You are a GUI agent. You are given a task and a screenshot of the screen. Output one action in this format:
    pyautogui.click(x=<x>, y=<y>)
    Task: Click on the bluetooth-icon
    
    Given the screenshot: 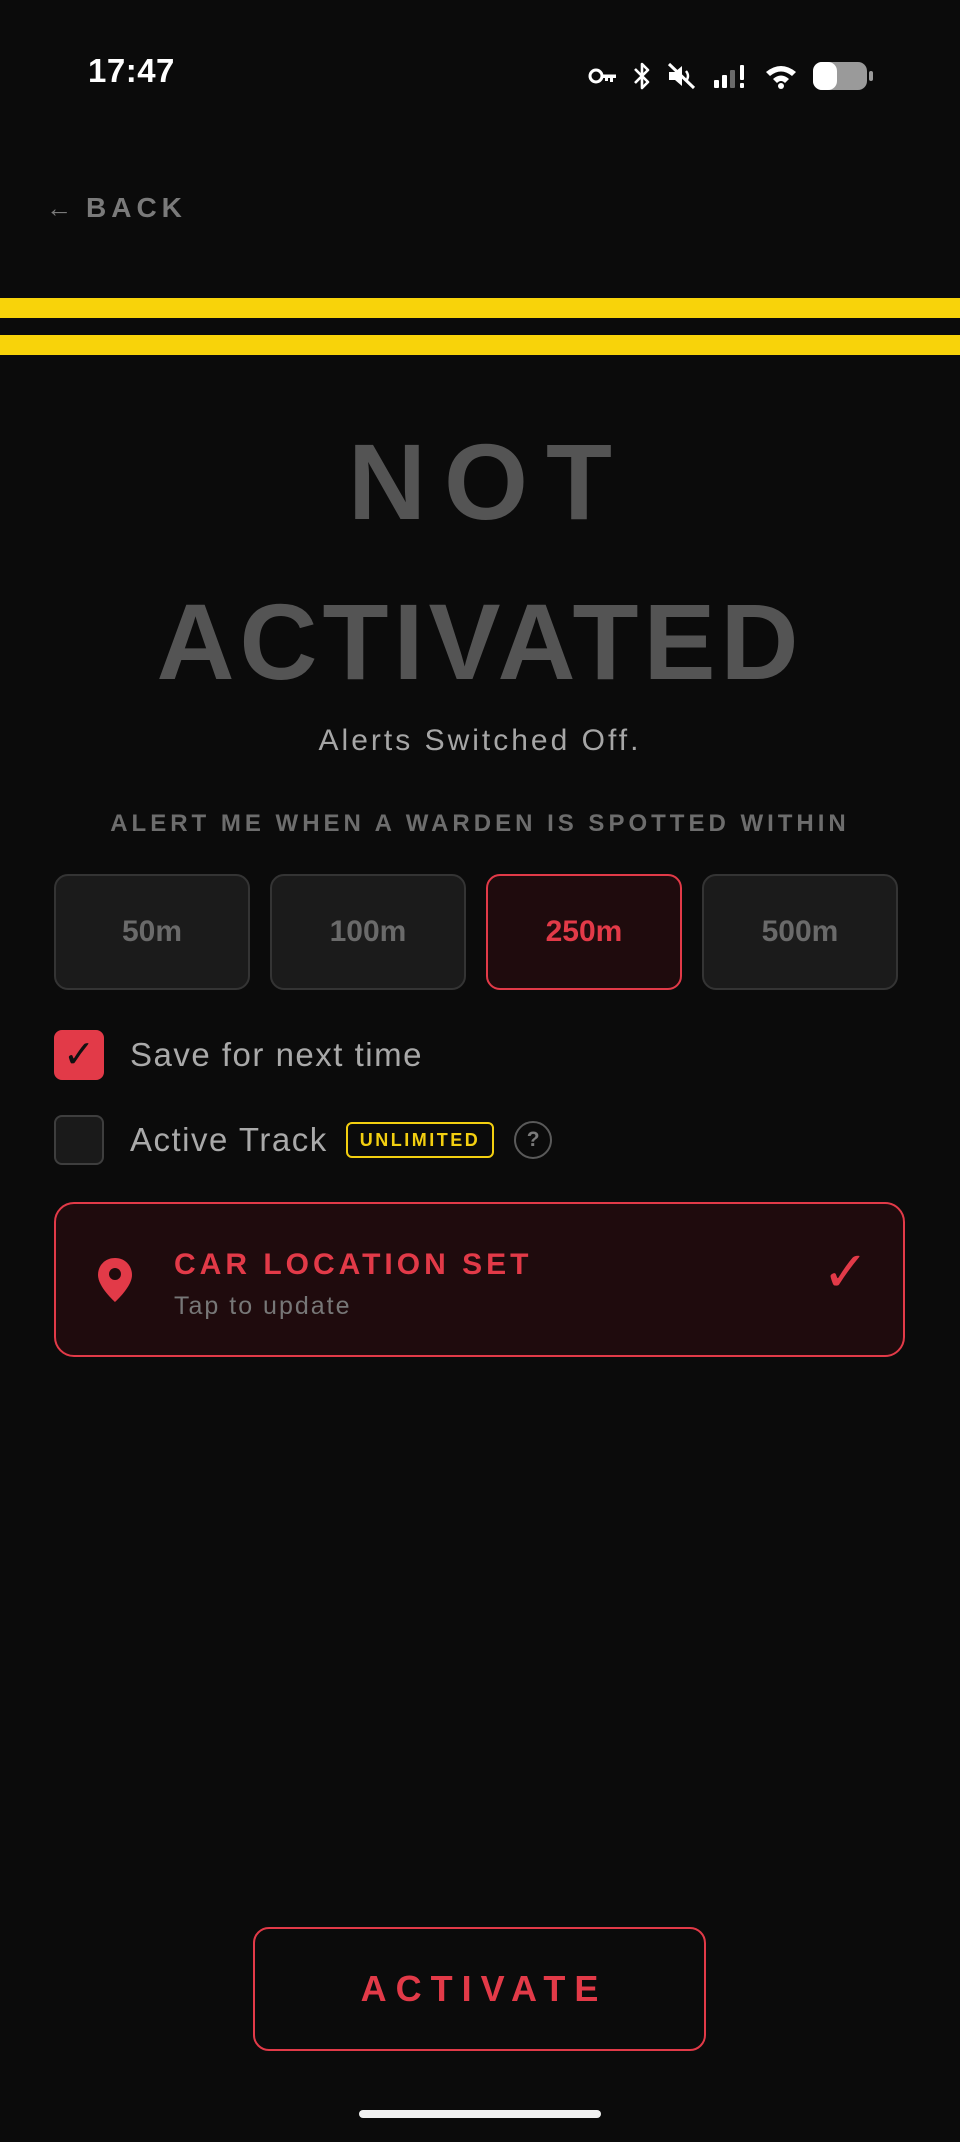 What is the action you would take?
    pyautogui.click(x=642, y=76)
    